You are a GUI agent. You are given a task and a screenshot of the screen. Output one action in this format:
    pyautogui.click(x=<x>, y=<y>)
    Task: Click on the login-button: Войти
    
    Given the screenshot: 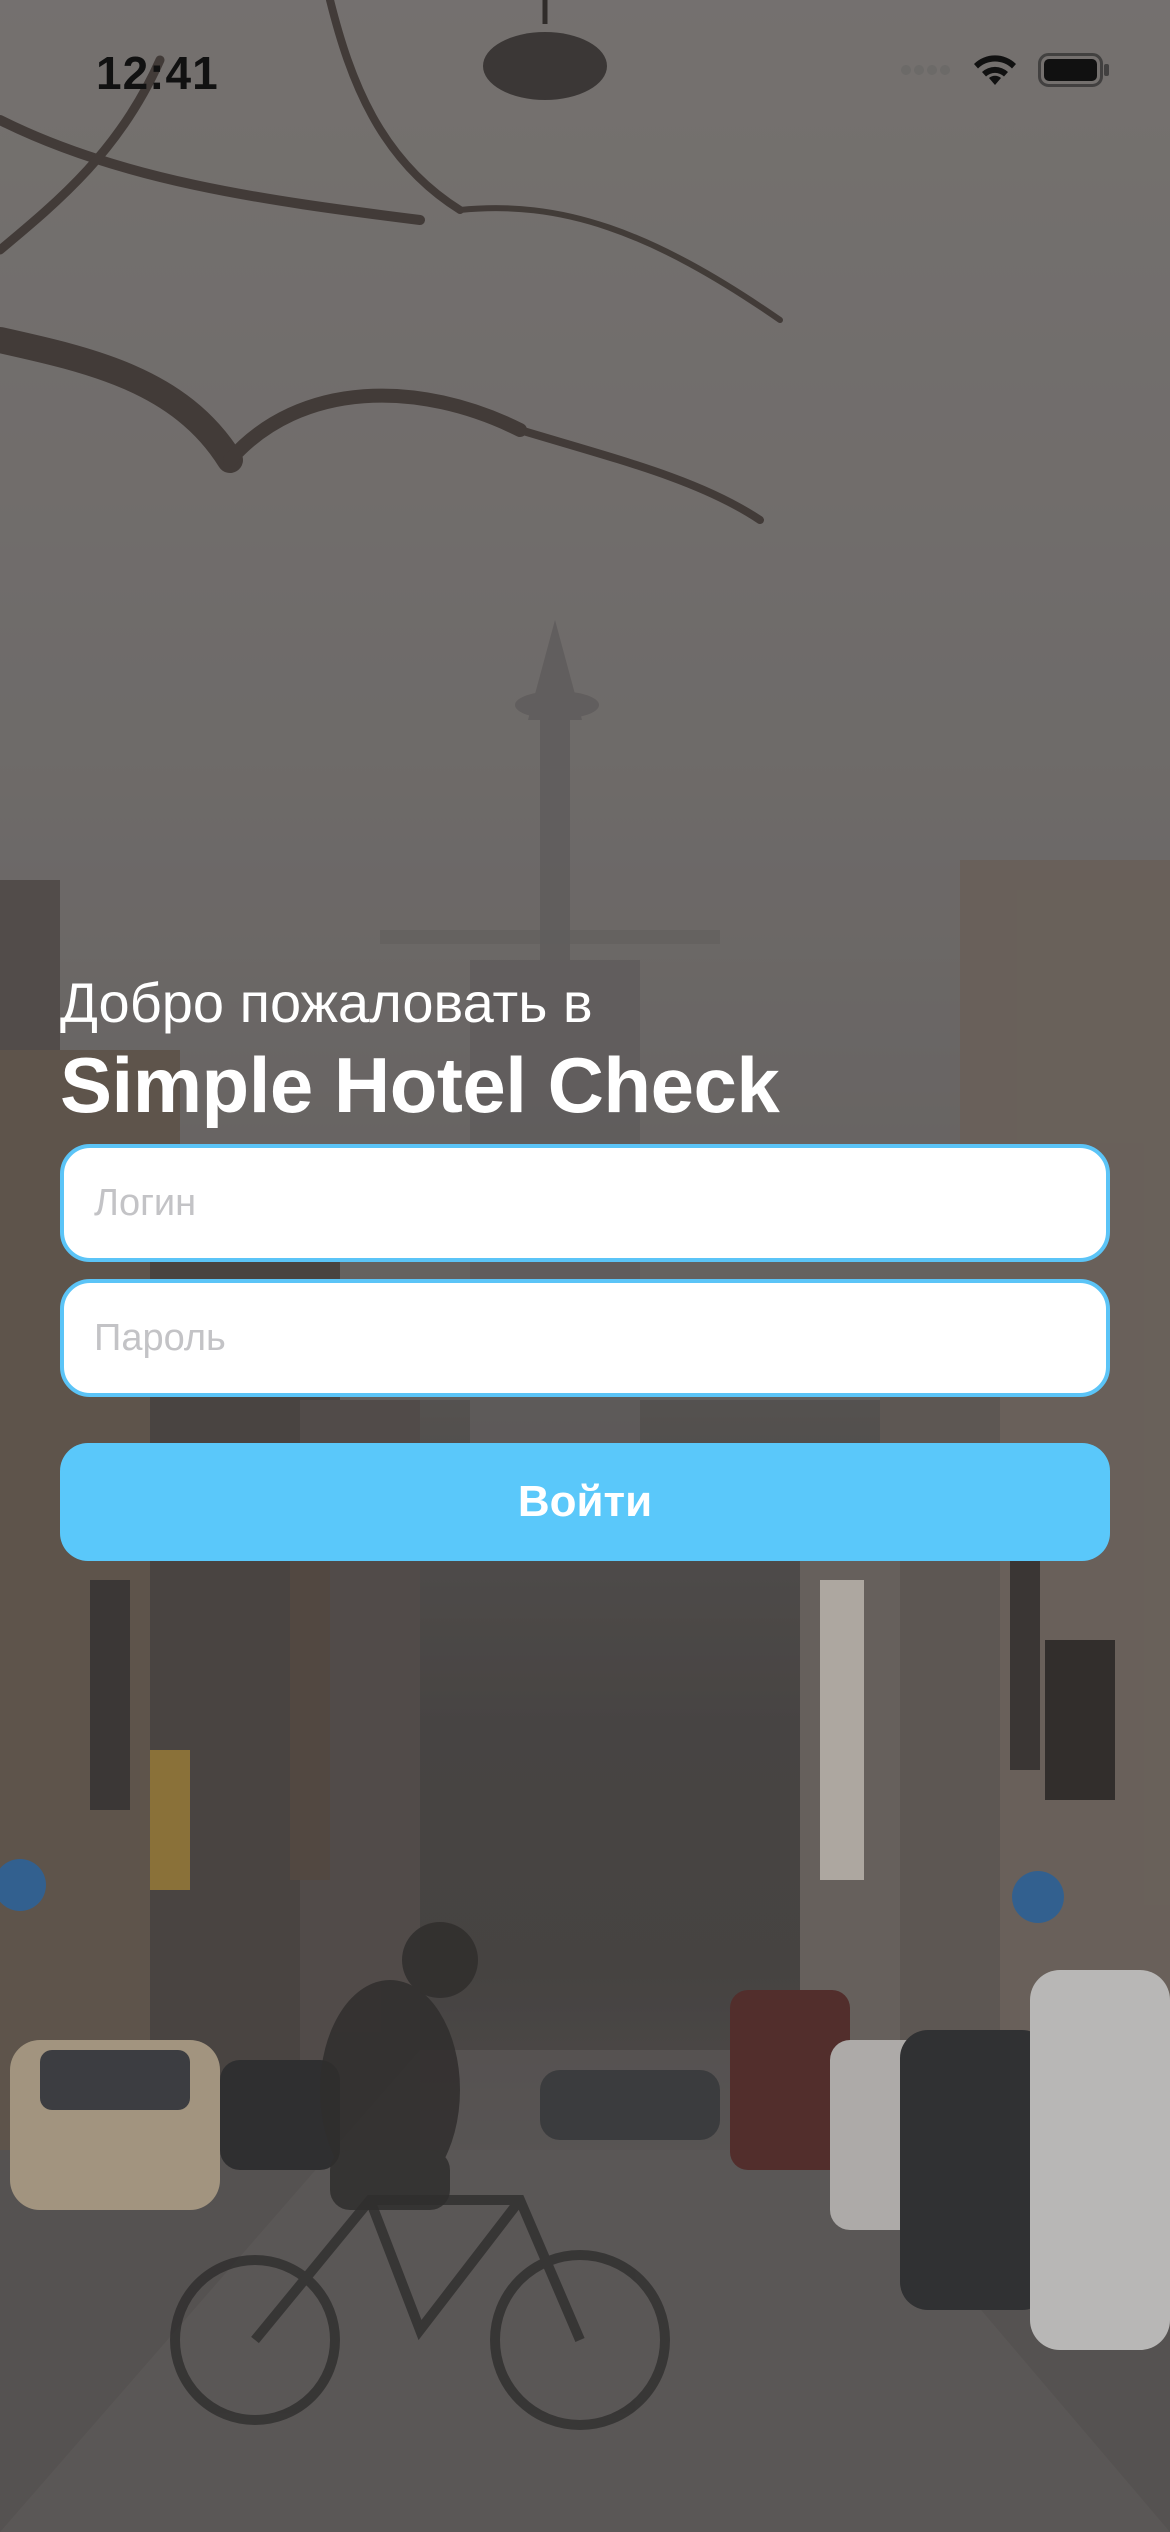 What is the action you would take?
    pyautogui.click(x=585, y=1502)
    